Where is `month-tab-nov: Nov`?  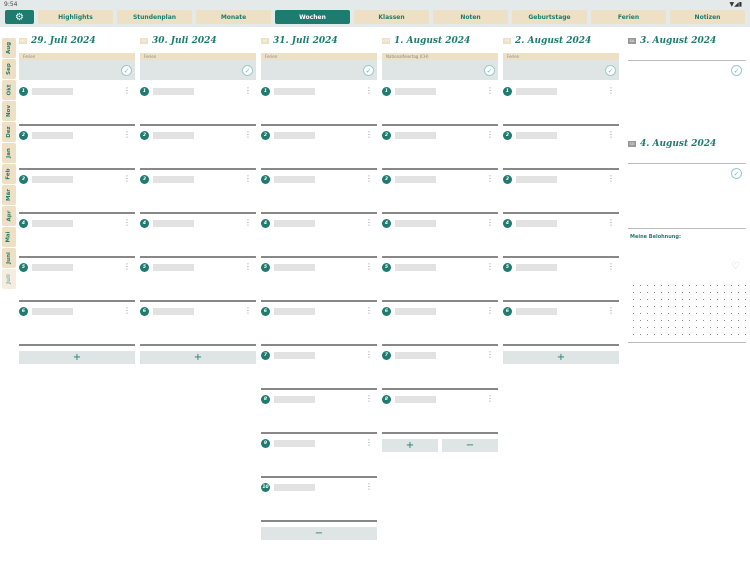
month-tab-nov: Nov is located at coordinates (9, 111).